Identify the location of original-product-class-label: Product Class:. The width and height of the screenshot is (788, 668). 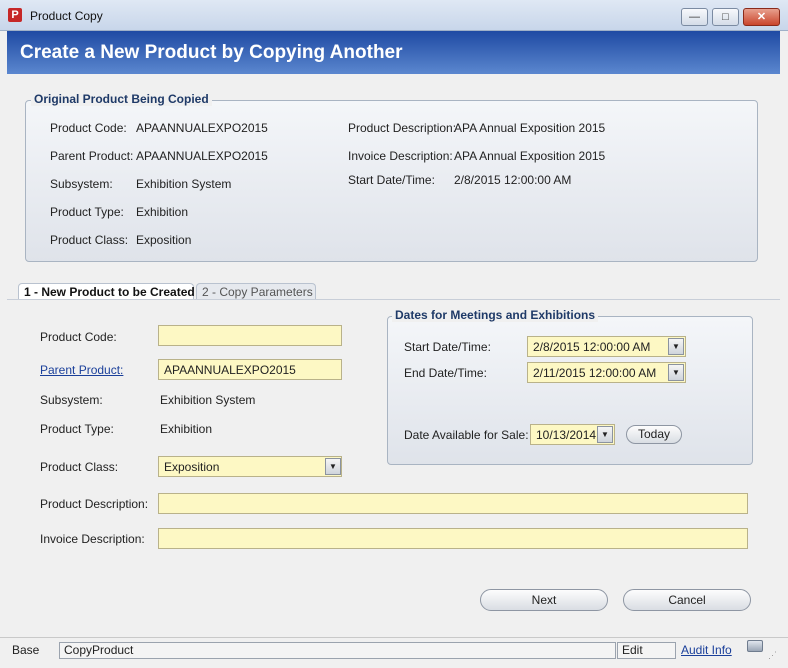
(89, 240).